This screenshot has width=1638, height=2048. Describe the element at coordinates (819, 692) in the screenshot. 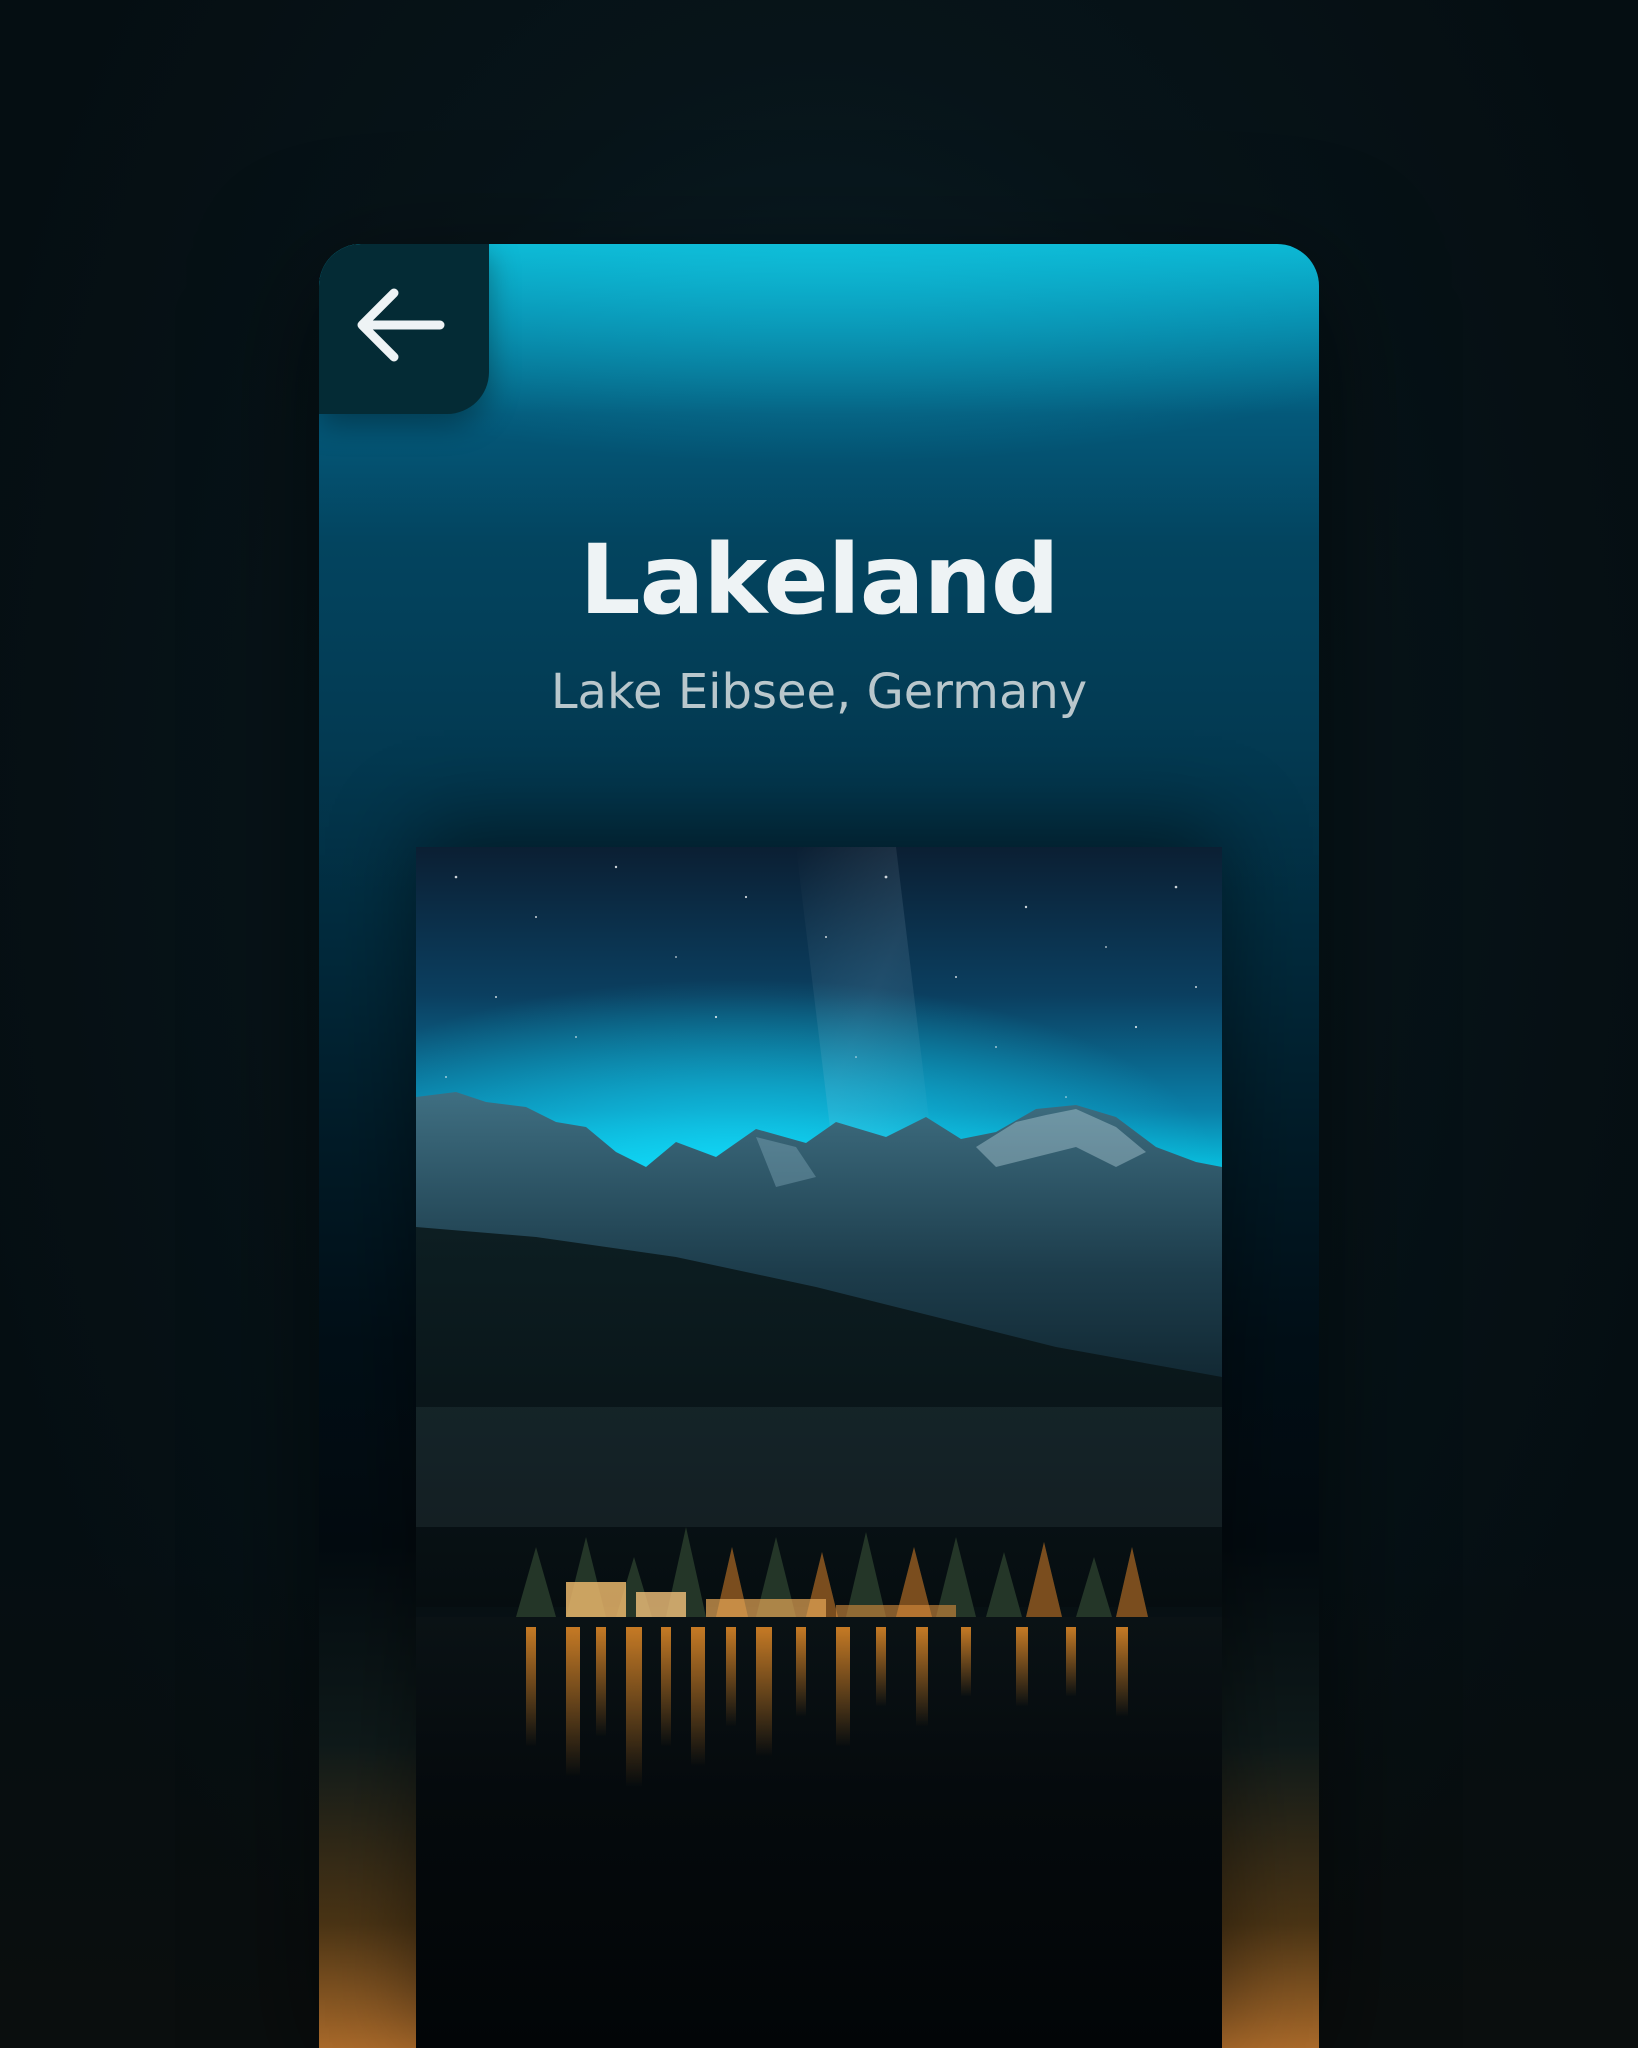

I see `destination-location: Lake Eibsee, Germany` at that location.